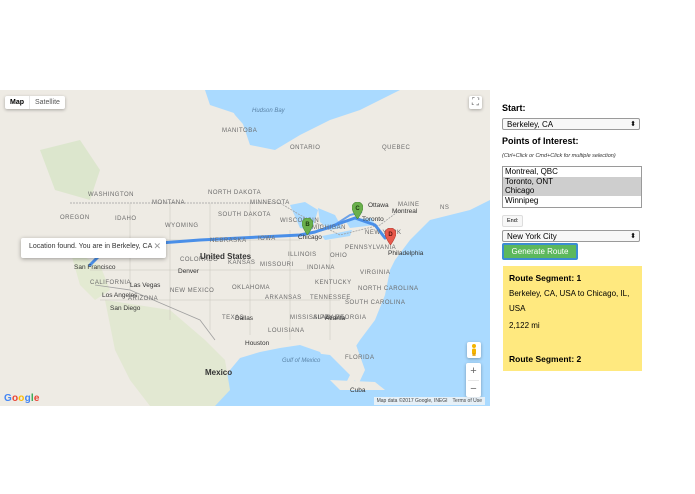 This screenshot has width=695, height=494. What do you see at coordinates (91, 246) in the screenshot?
I see `info-window-text: Location found. You are in Berkeley, CA` at bounding box center [91, 246].